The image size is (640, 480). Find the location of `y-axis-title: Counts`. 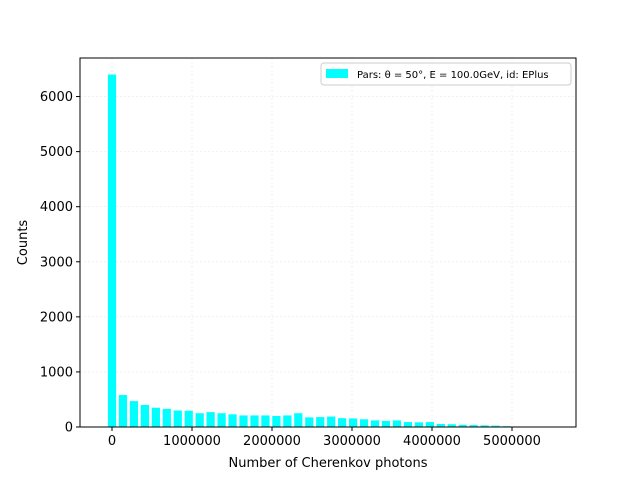

y-axis-title: Counts is located at coordinates (23, 243).